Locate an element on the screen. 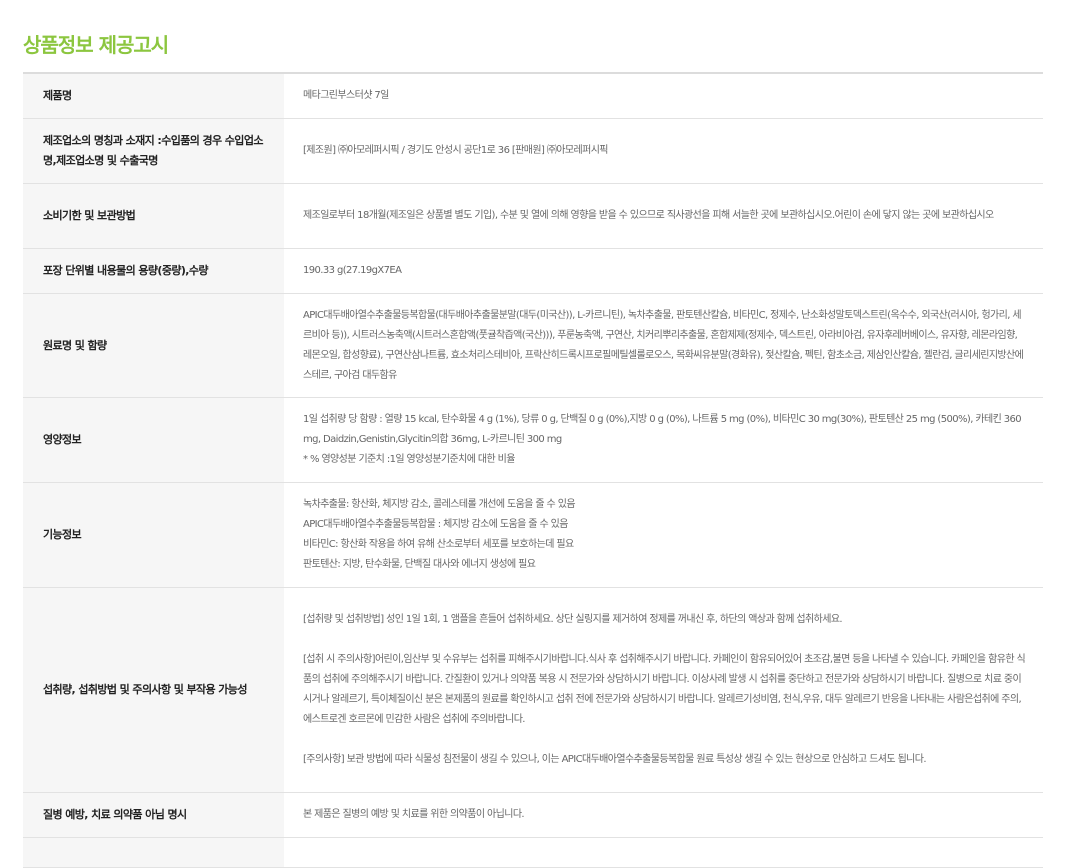 The width and height of the screenshot is (1070, 868). row-header: 영양정보 is located at coordinates (153, 440).